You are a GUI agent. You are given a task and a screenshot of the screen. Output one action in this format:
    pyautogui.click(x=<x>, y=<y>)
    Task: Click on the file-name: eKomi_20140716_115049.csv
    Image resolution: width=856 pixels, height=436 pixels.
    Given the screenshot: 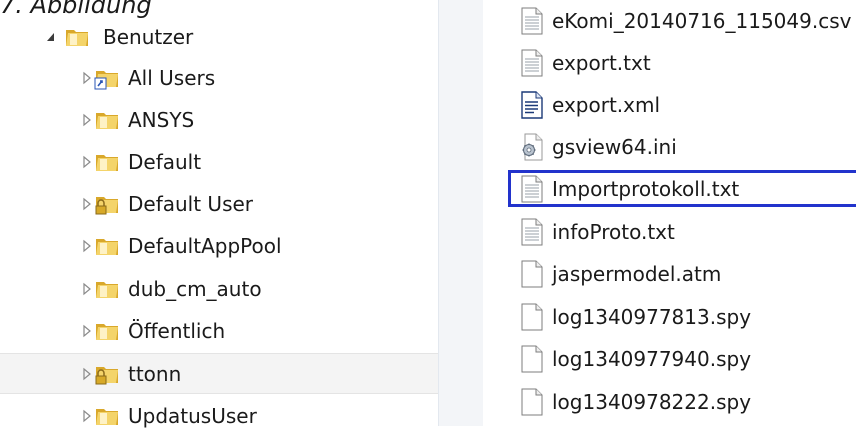 What is the action you would take?
    pyautogui.click(x=702, y=21)
    